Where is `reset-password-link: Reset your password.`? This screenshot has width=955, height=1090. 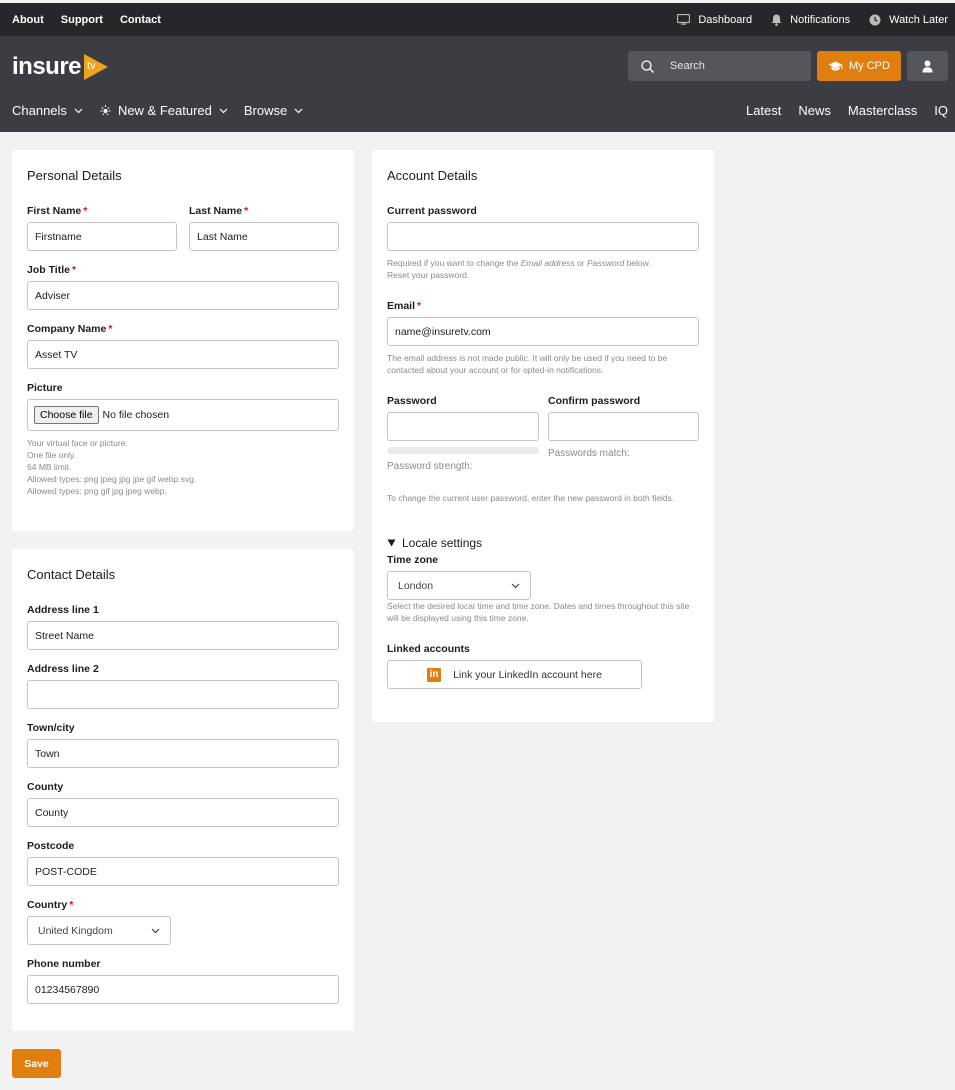 reset-password-link: Reset your password. is located at coordinates (547, 275).